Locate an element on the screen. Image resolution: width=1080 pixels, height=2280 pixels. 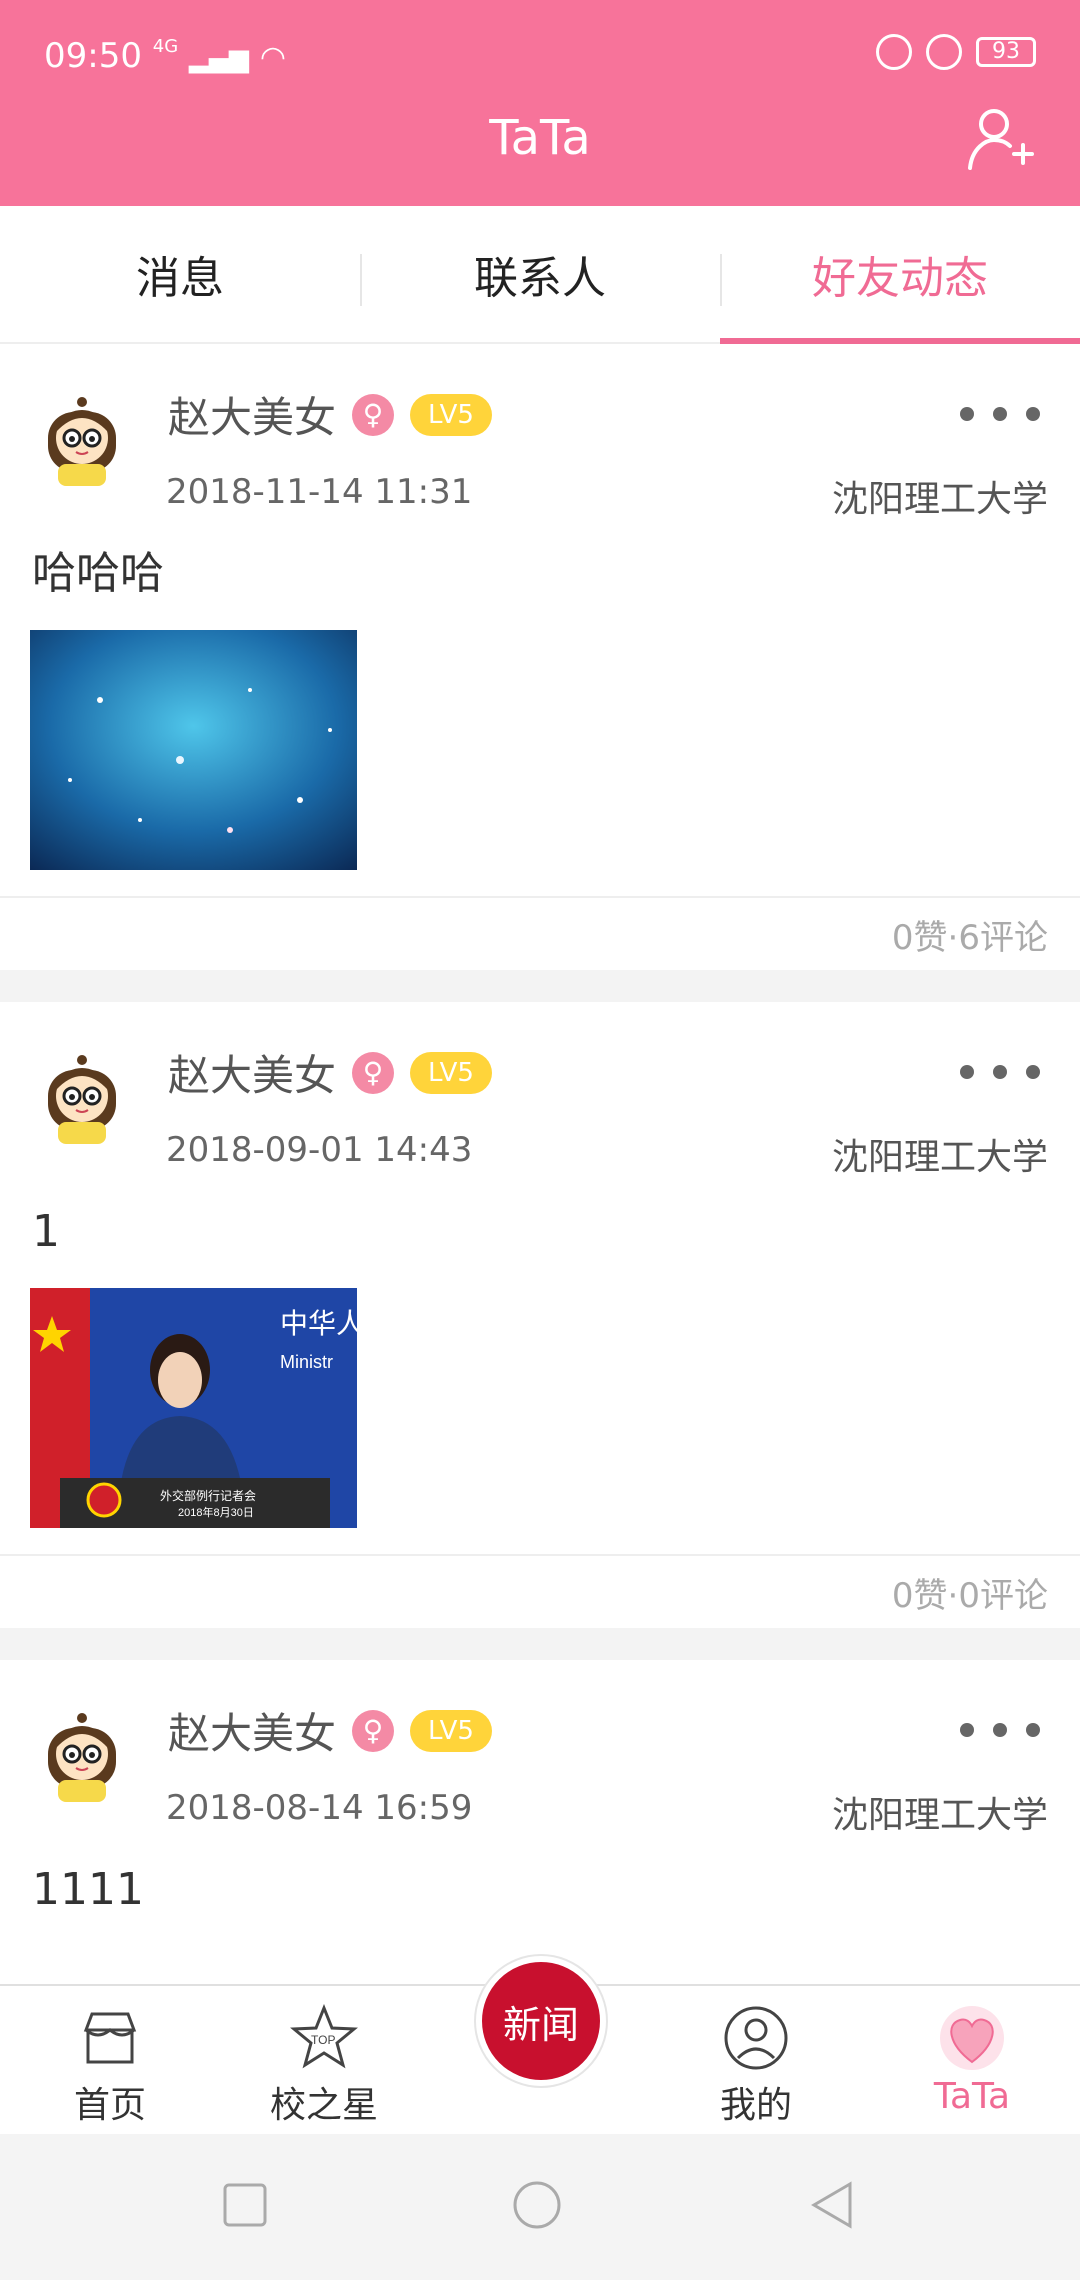
app-header: 09:50 4G ▂▄▆ ◠ 93 TaTa is located at coordinates (540, 103).